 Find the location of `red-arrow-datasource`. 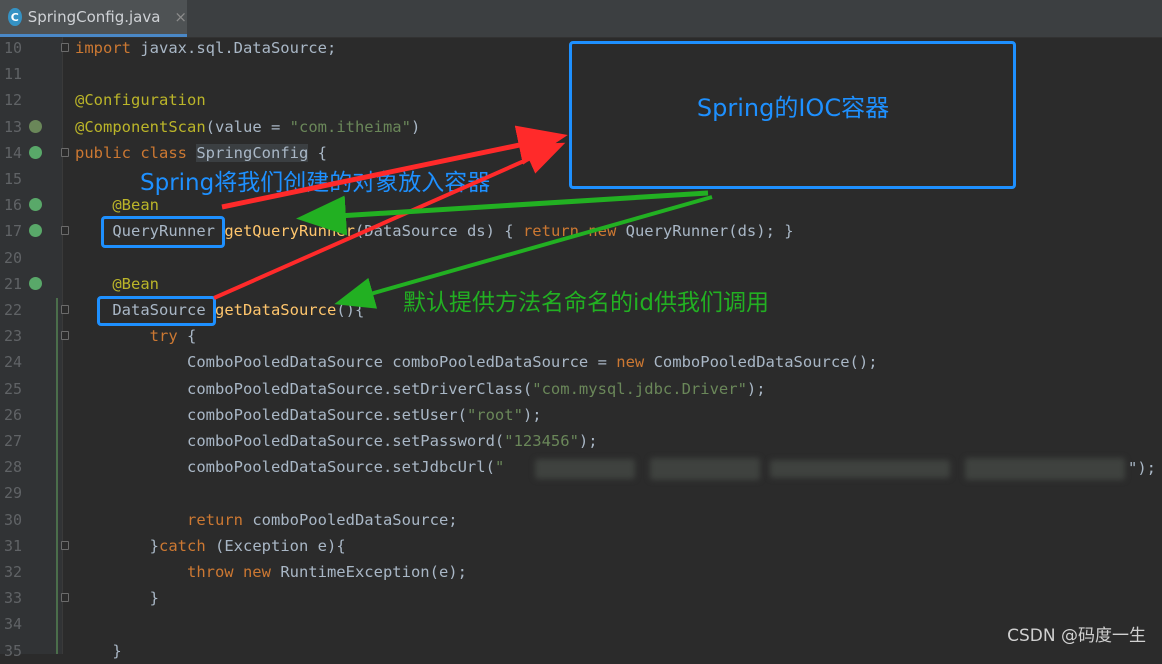

red-arrow-datasource is located at coordinates (389, 221).